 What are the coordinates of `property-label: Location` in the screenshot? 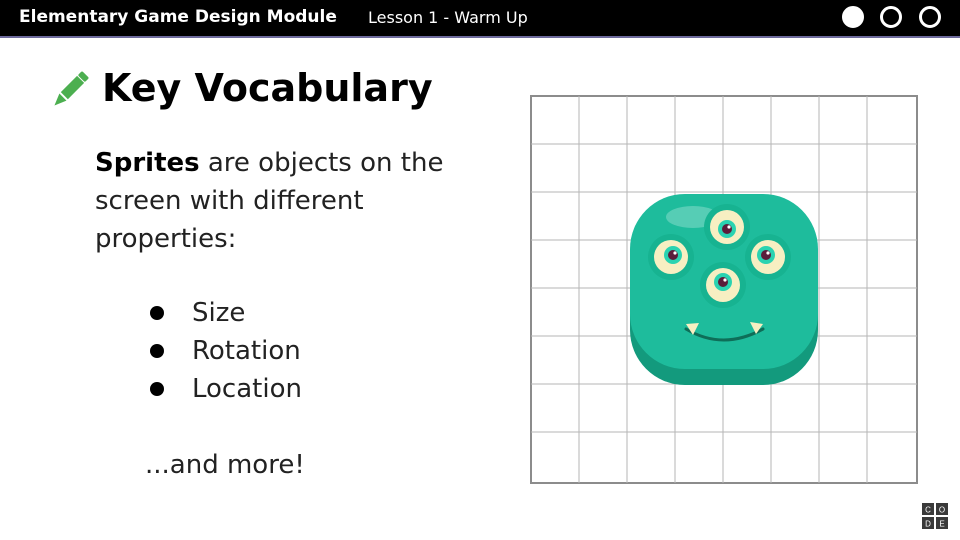 It's located at (247, 389).